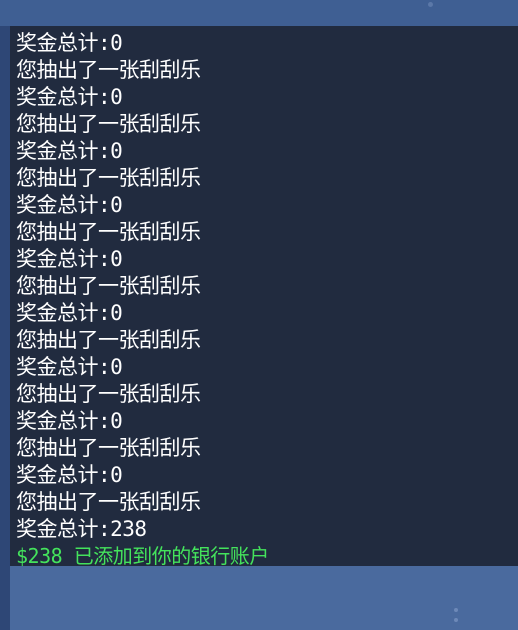  Describe the element at coordinates (142, 555) in the screenshot. I see `console-line-success: $238 已添加到你的银行账户` at that location.